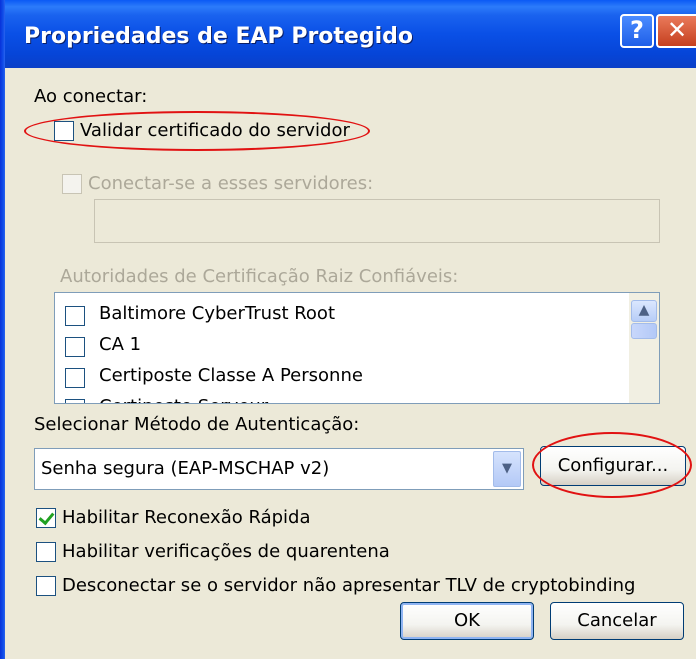  Describe the element at coordinates (637, 31) in the screenshot. I see `help-button: ?` at that location.